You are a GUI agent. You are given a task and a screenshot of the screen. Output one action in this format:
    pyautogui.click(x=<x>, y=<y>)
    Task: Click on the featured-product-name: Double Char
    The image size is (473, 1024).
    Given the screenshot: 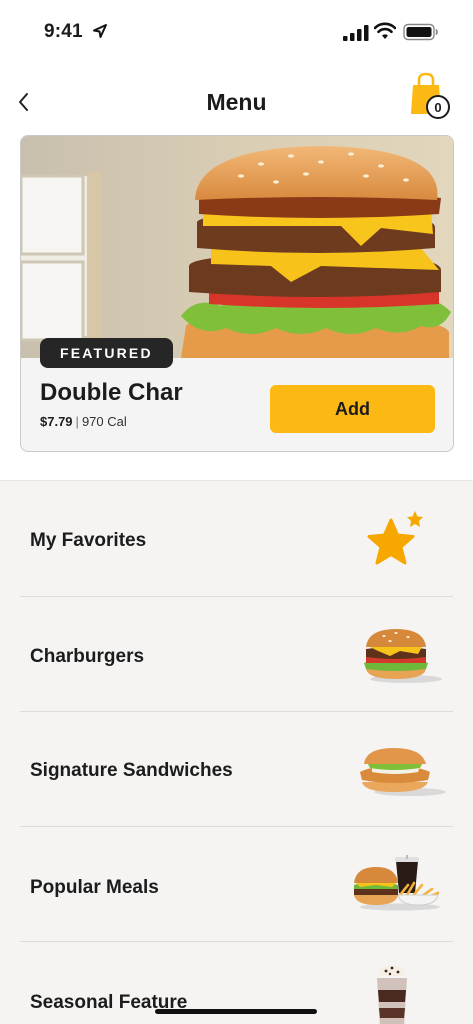 What is the action you would take?
    pyautogui.click(x=111, y=392)
    